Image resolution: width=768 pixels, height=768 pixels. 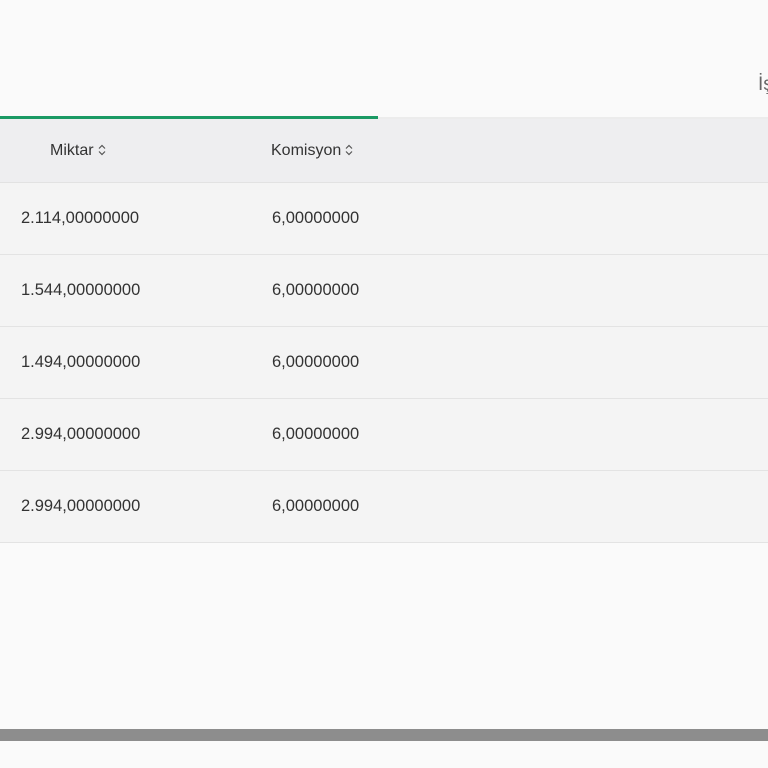 What do you see at coordinates (306, 150) in the screenshot?
I see `column-header-label: Komisyon` at bounding box center [306, 150].